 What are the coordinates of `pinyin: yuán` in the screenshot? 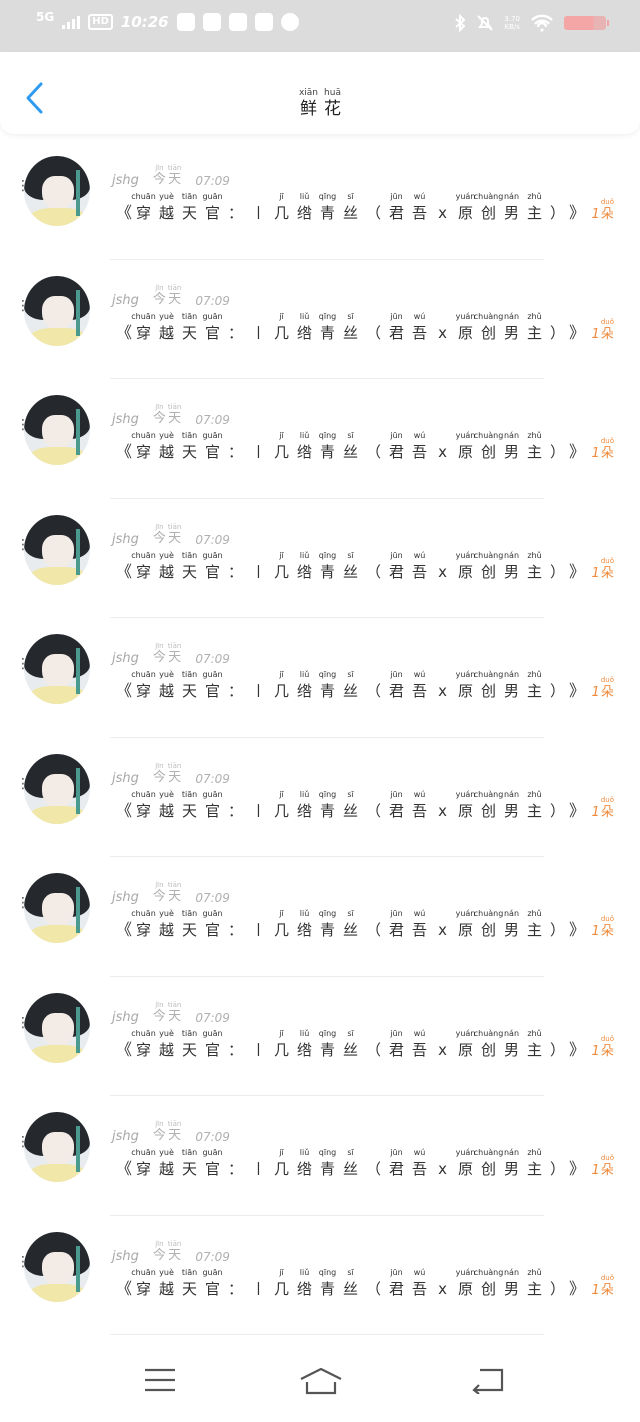 It's located at (465, 316).